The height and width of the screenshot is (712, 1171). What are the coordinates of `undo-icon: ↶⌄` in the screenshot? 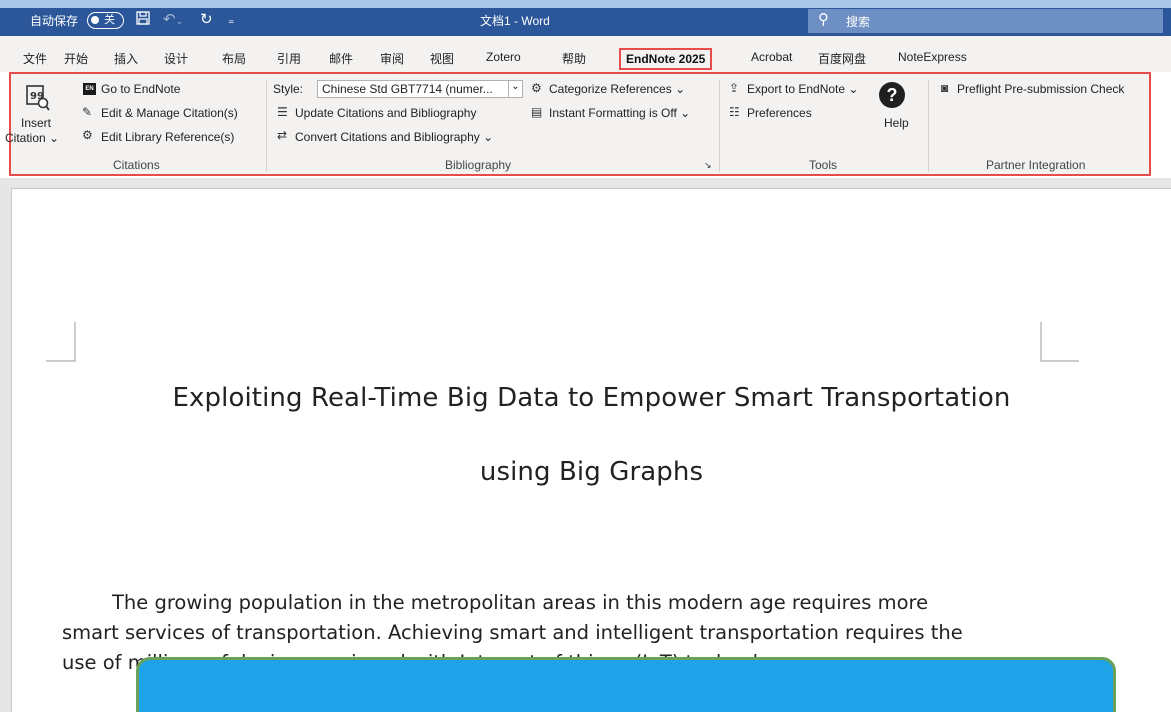 It's located at (173, 20).